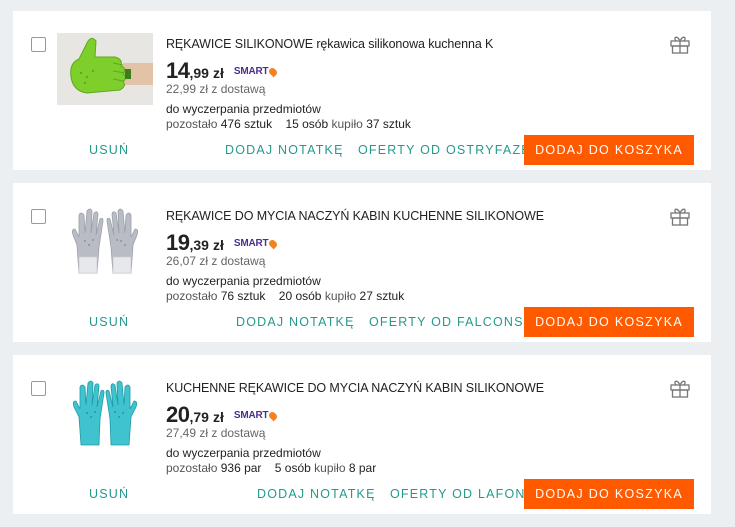 The image size is (735, 527). What do you see at coordinates (462, 494) in the screenshot?
I see `seller-offers-link: OFERTY OD LAFONT` at bounding box center [462, 494].